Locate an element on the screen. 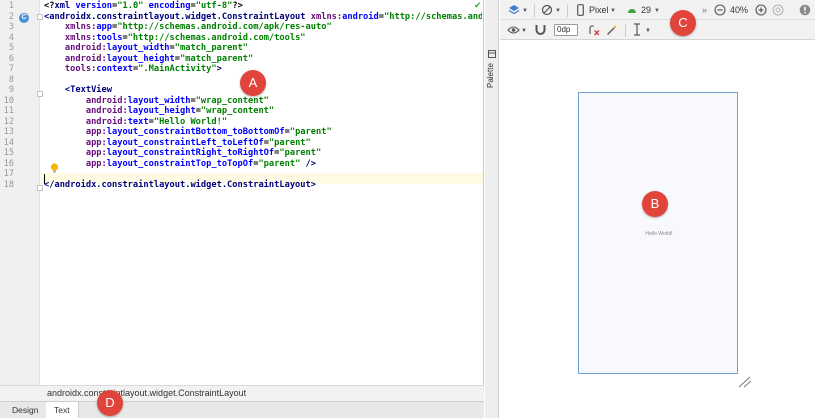 The height and width of the screenshot is (418, 815). line-number: 1 is located at coordinates (11, 6).